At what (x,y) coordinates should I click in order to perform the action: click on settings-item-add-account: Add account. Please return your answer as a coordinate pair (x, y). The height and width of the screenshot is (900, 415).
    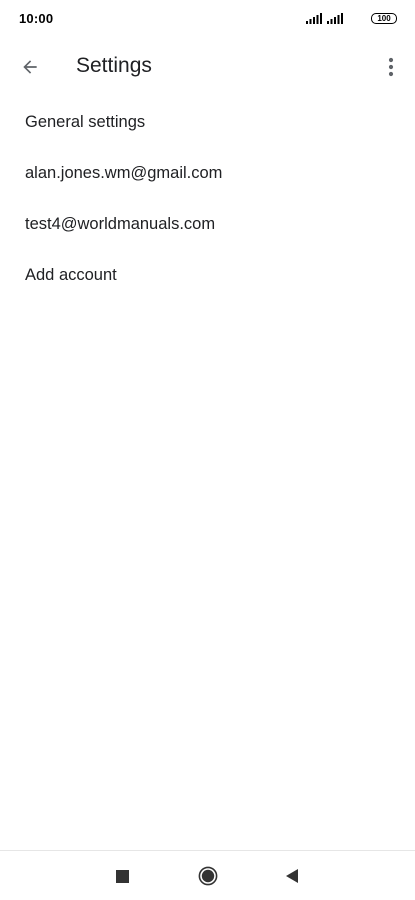
    Looking at the image, I should click on (207, 275).